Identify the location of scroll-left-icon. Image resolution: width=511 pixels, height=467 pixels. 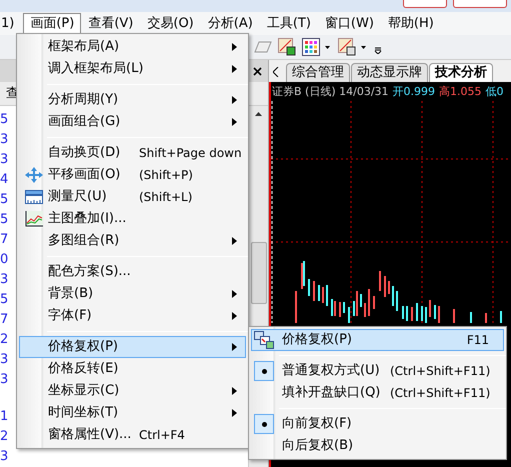
(276, 72).